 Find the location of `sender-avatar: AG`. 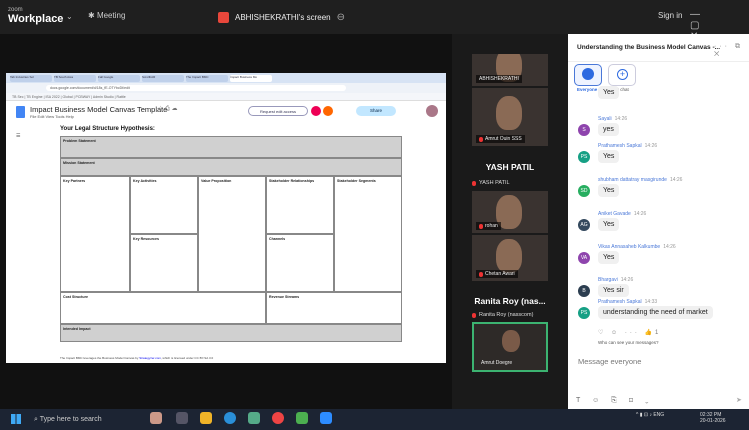

sender-avatar: AG is located at coordinates (584, 225).